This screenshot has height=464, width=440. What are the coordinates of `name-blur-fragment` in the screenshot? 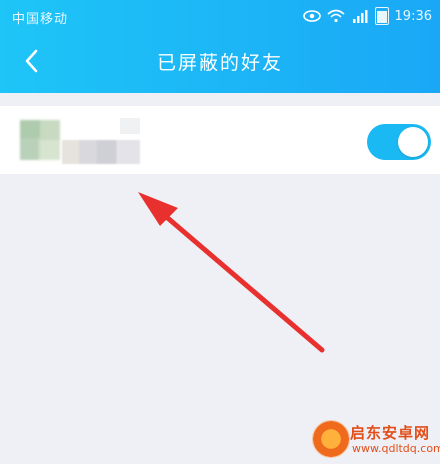 It's located at (130, 126).